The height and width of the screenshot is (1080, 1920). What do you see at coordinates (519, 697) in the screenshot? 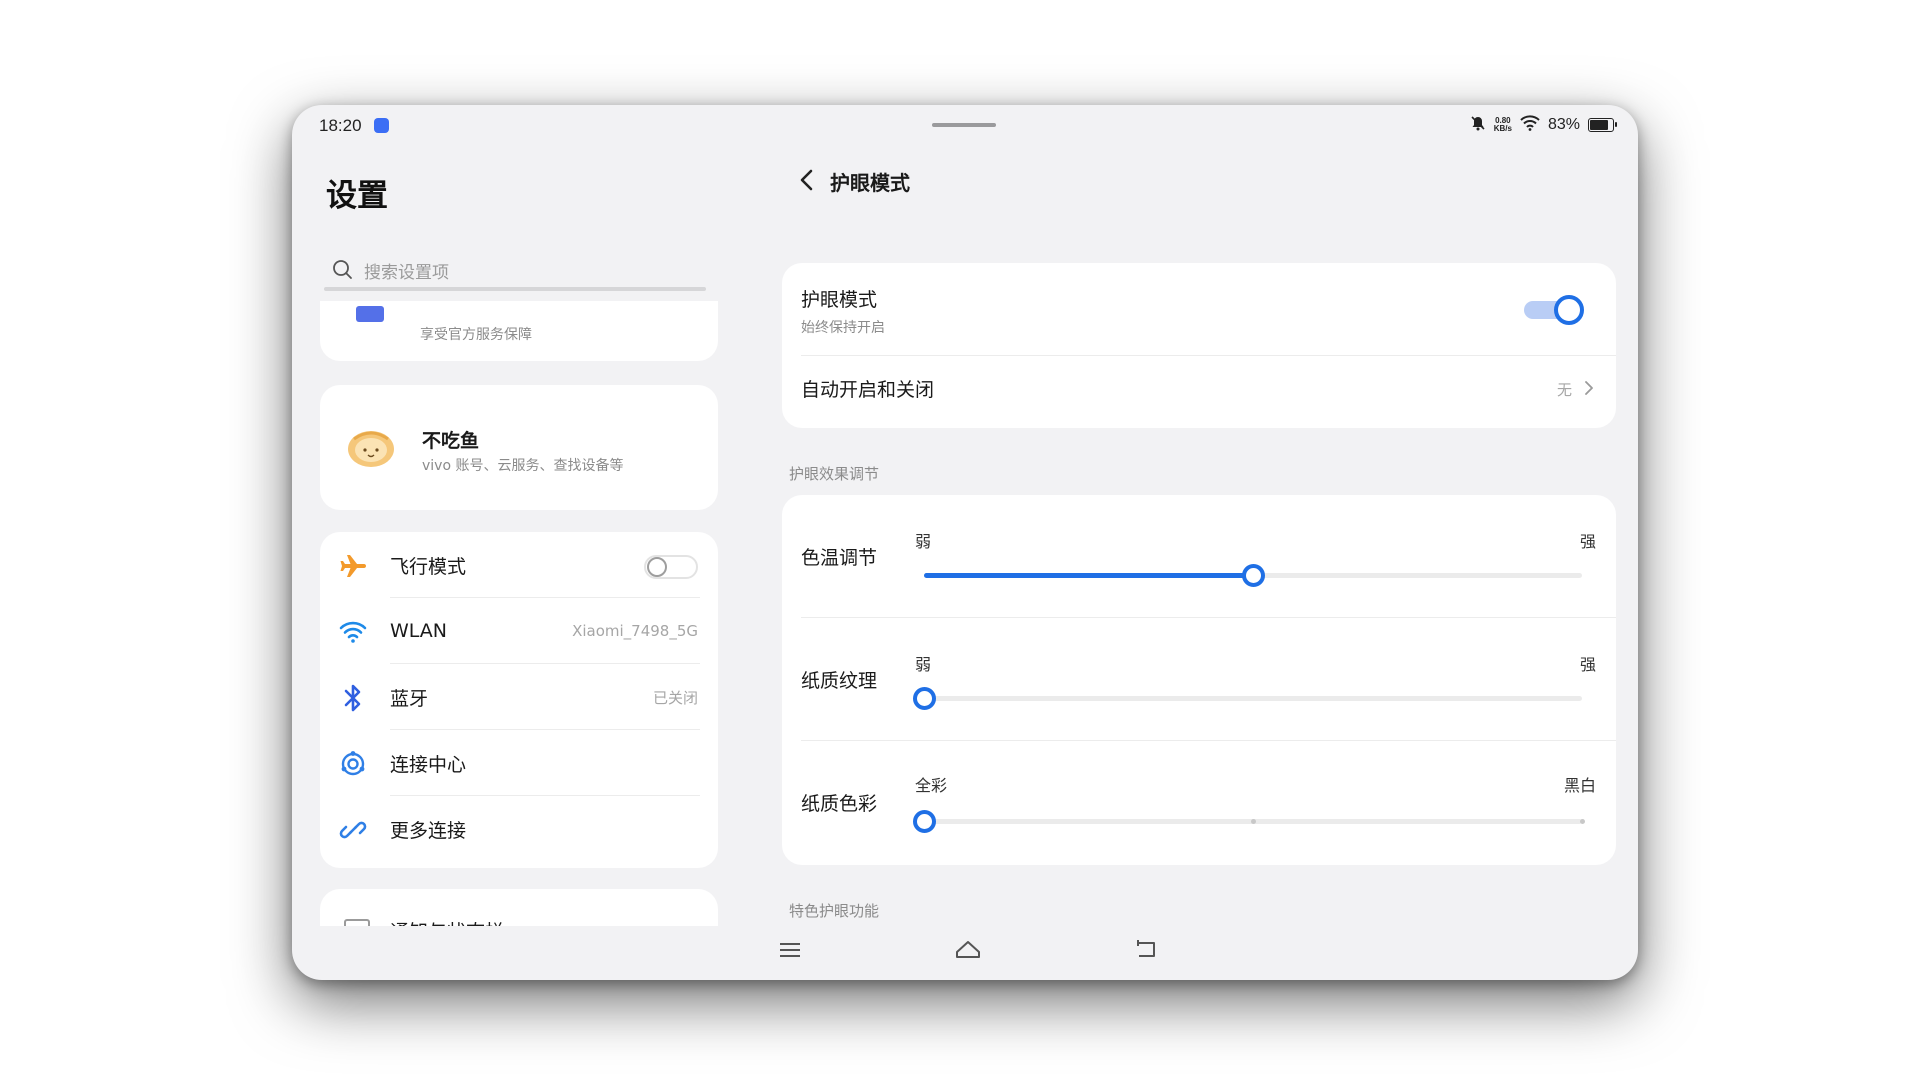
I see `sidebar-item-bluetooth: 蓝牙 已关闭` at bounding box center [519, 697].